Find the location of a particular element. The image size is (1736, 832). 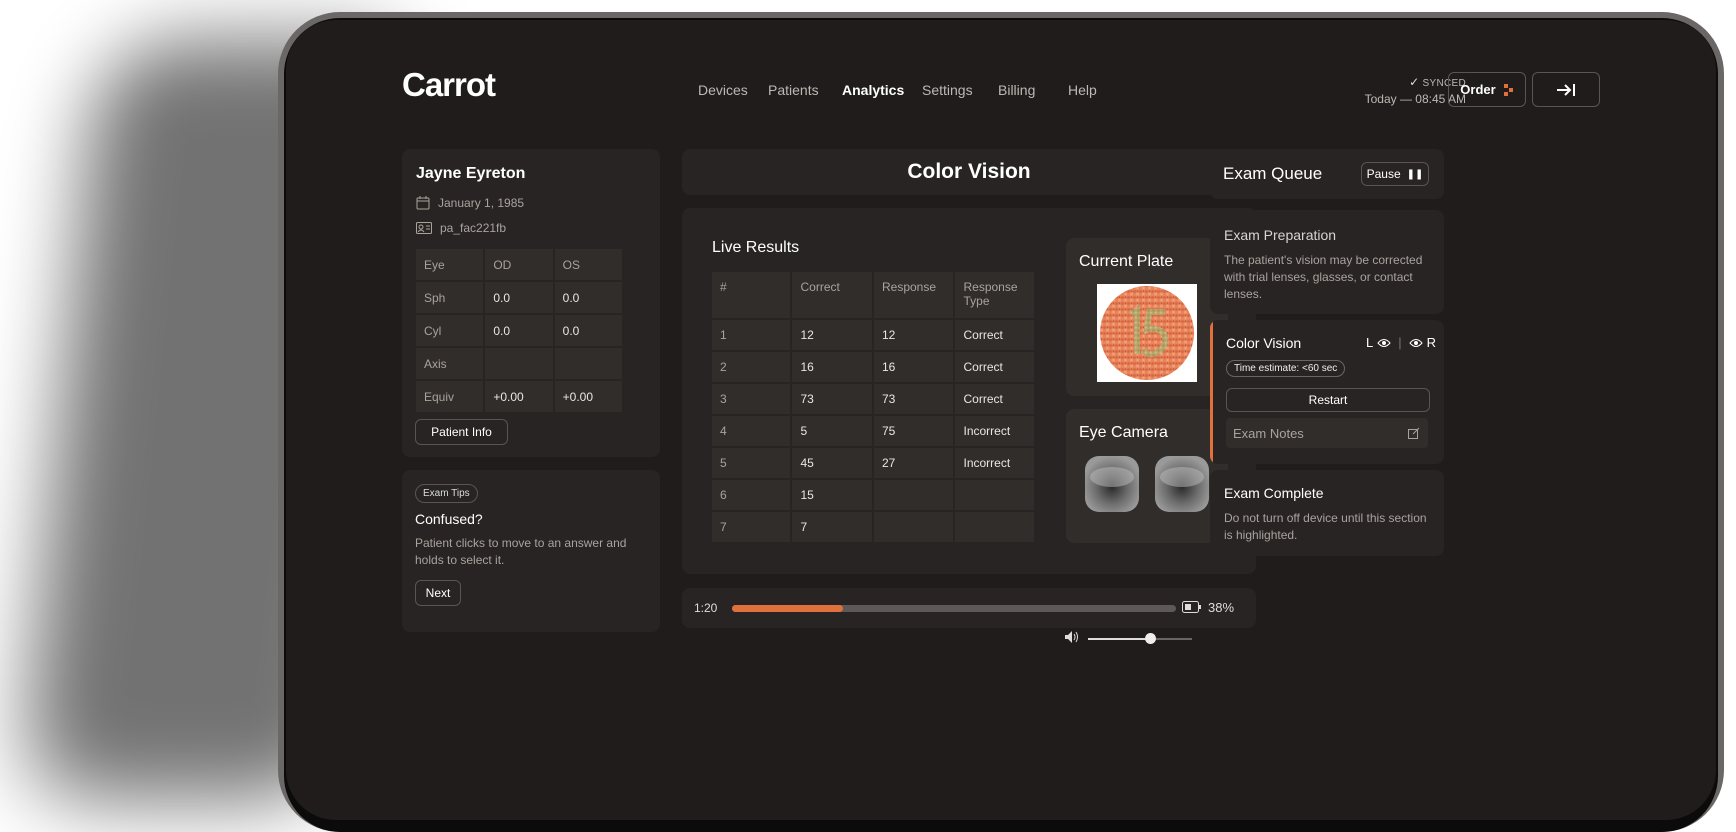

table-row: Equiv +0.00 +0.00 is located at coordinates (519, 396).